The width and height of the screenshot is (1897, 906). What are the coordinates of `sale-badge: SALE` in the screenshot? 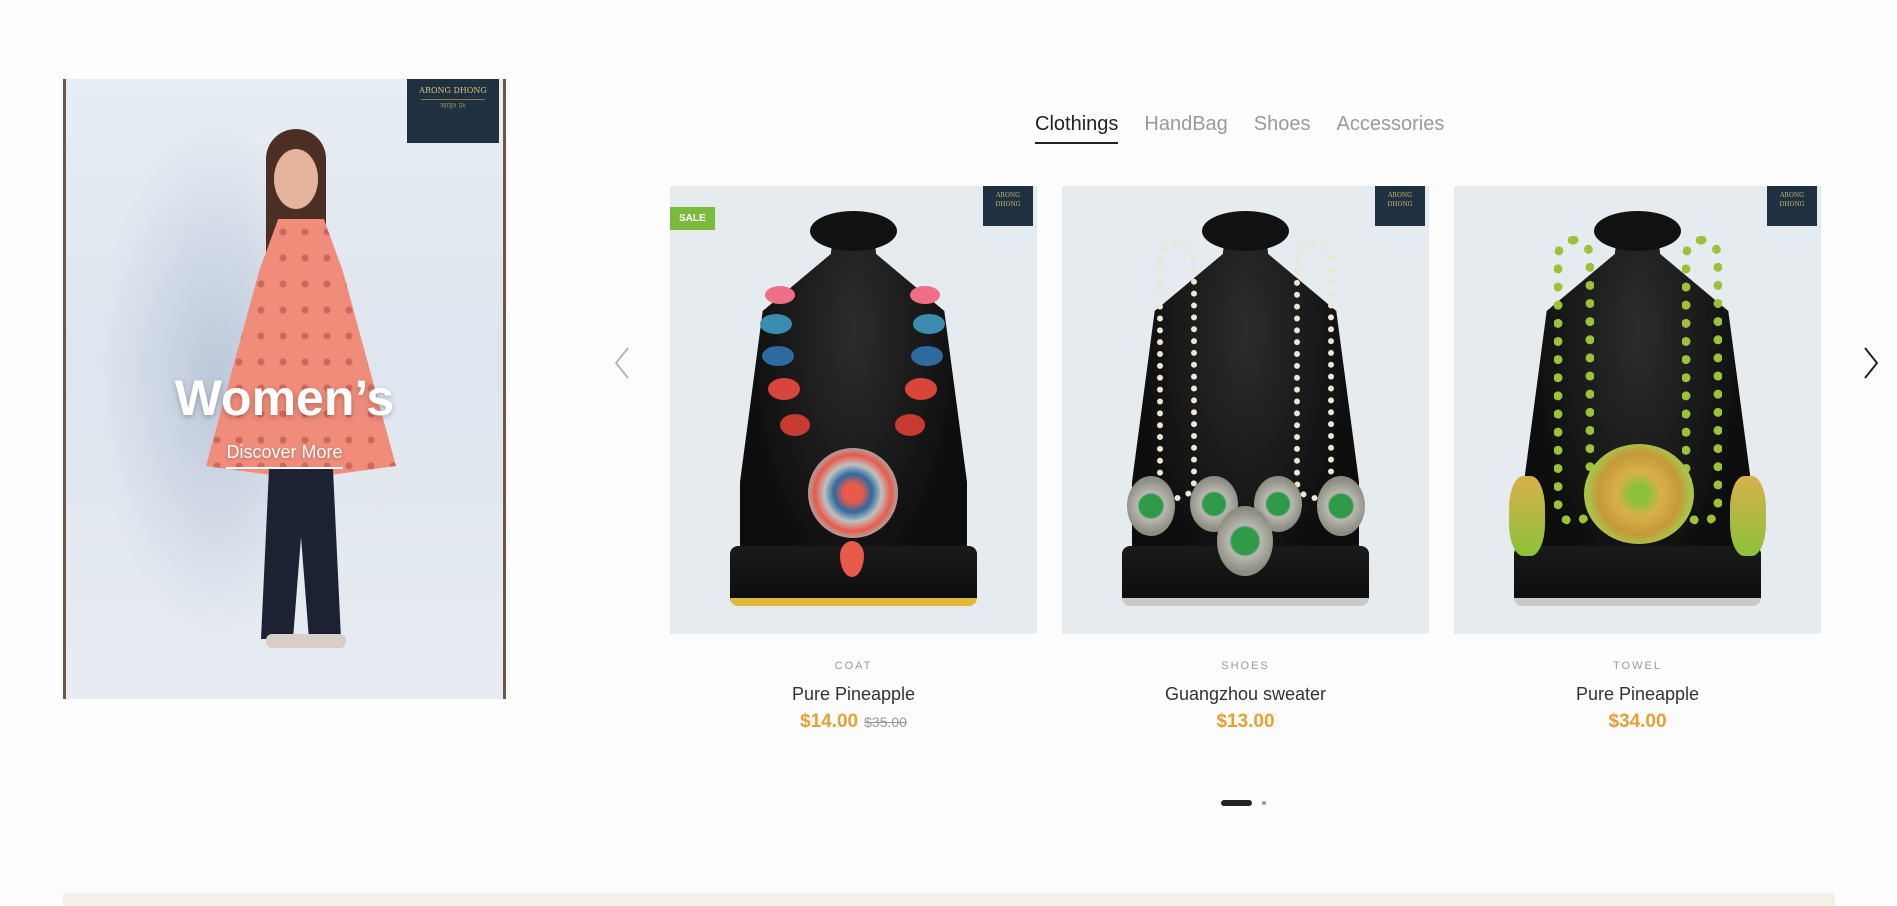 It's located at (692, 218).